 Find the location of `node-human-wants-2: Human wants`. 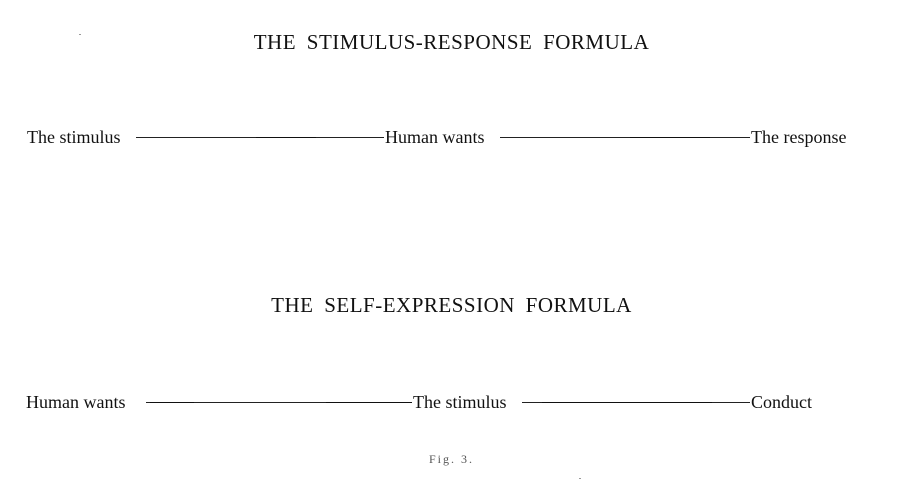

node-human-wants-2: Human wants is located at coordinates (76, 402).